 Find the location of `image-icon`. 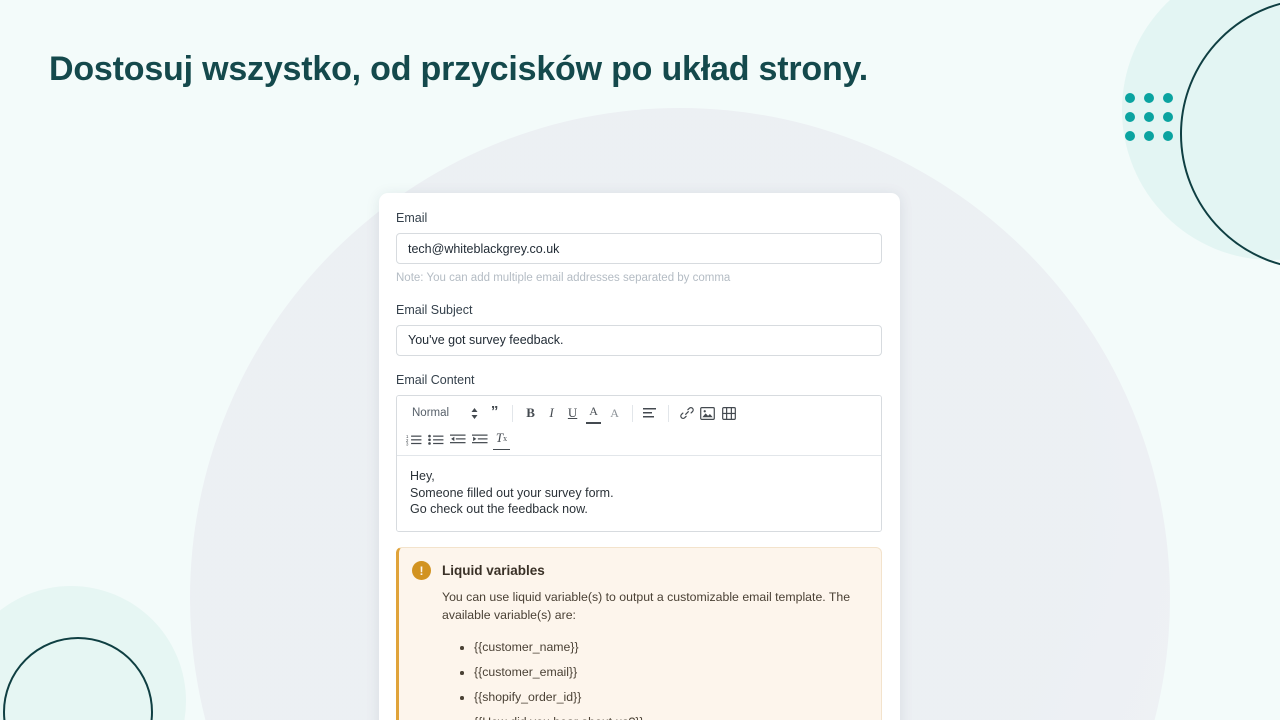

image-icon is located at coordinates (707, 413).